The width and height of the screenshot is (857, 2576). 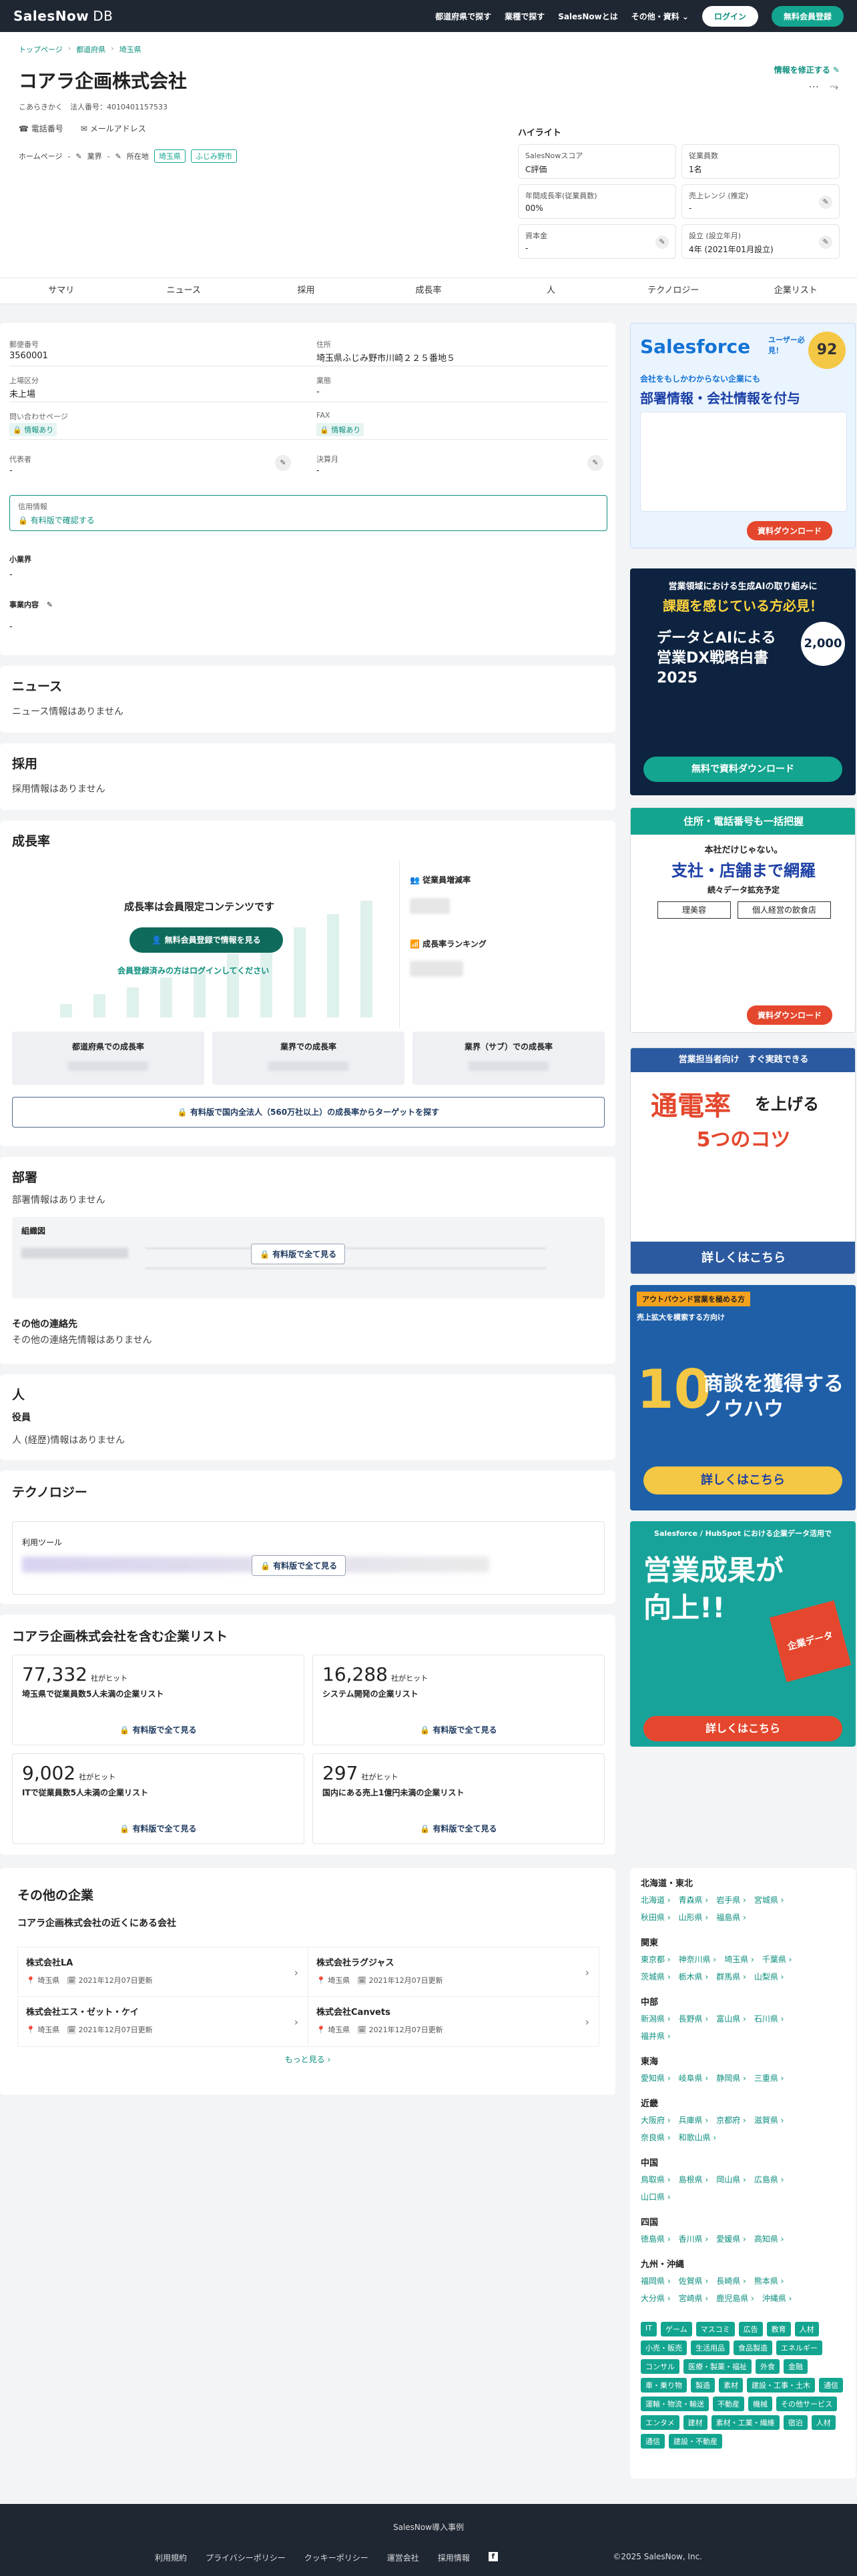 I want to click on industry-tag: エンタメ, so click(x=660, y=2422).